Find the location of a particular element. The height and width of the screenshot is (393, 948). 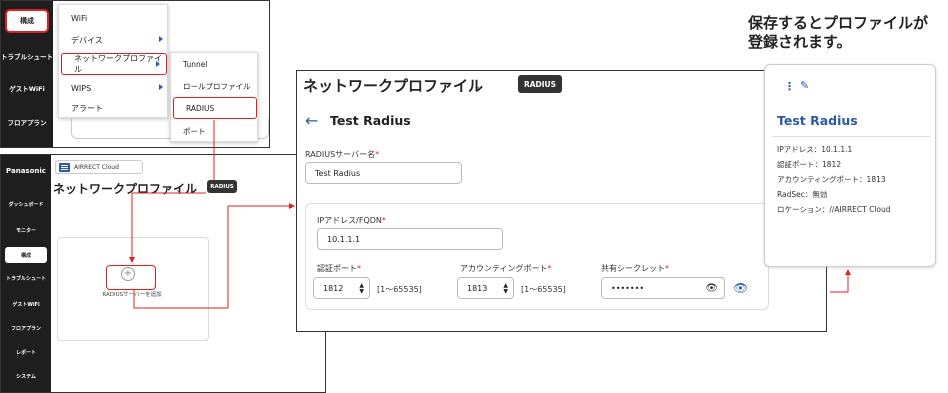

profile-radsec: RadSec：無効 is located at coordinates (802, 194).